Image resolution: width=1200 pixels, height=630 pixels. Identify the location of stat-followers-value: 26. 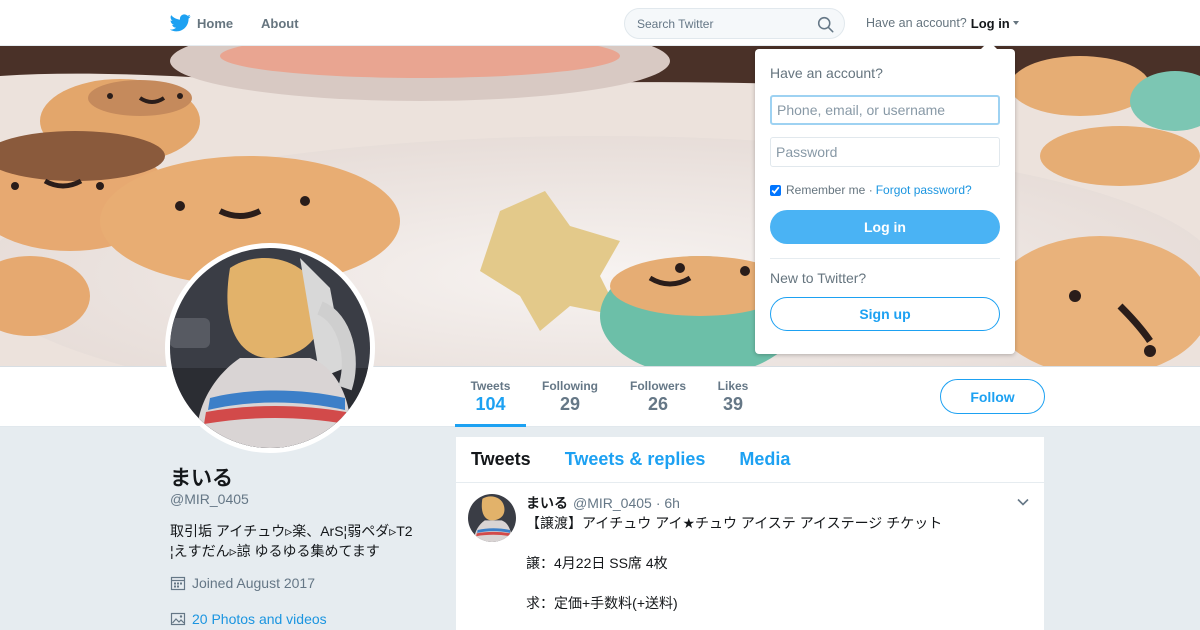
(658, 404).